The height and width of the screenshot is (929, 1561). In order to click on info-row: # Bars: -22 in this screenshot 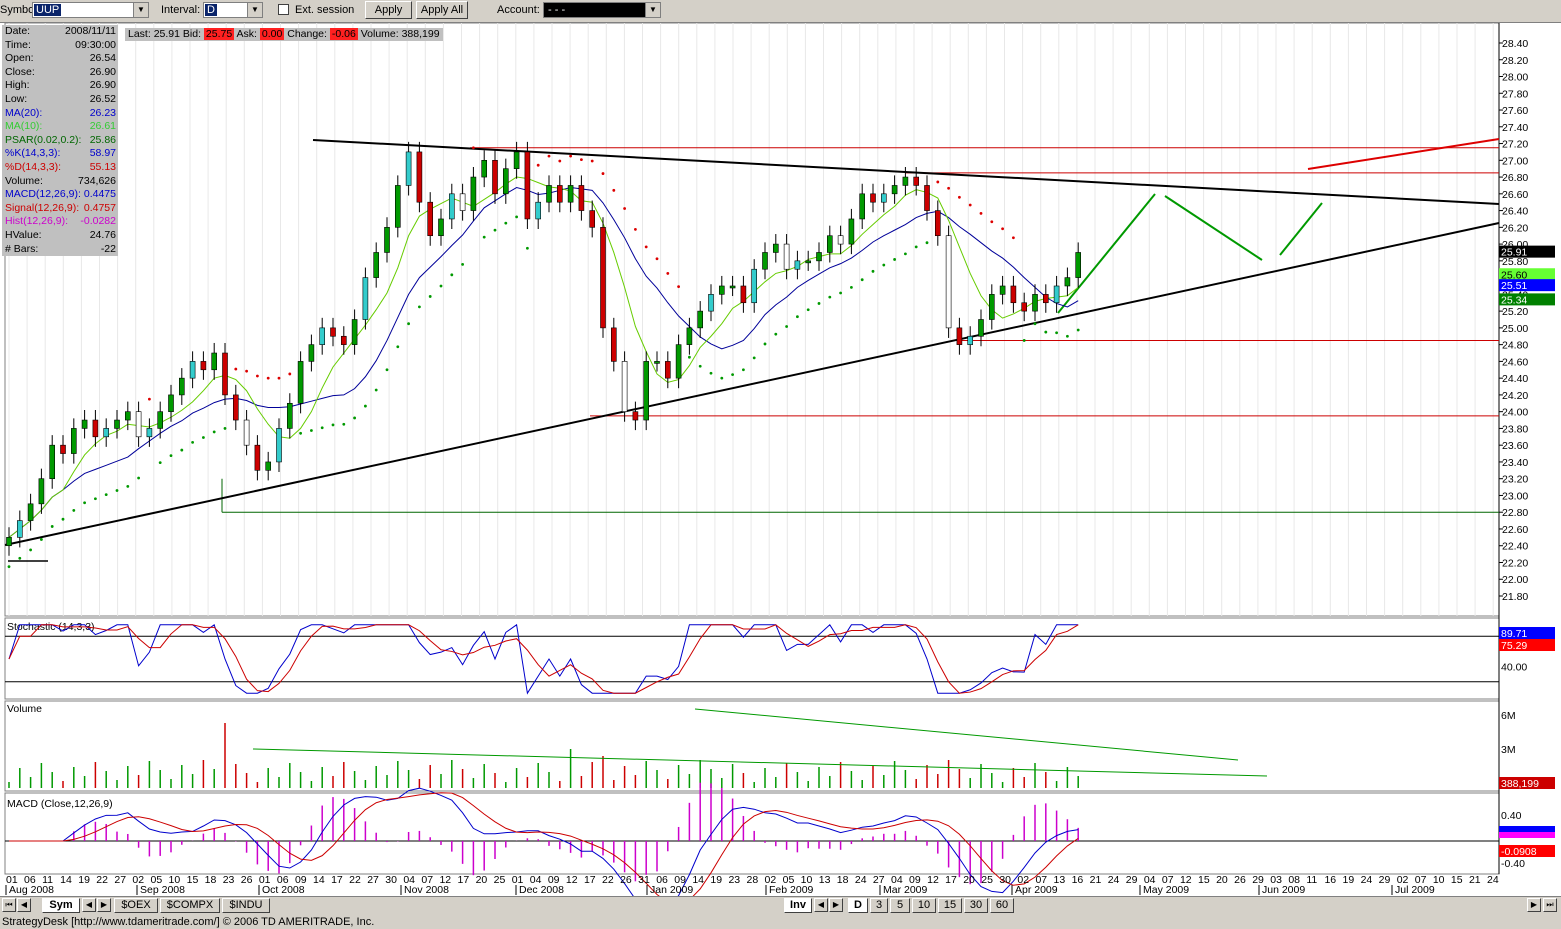, I will do `click(60, 250)`.